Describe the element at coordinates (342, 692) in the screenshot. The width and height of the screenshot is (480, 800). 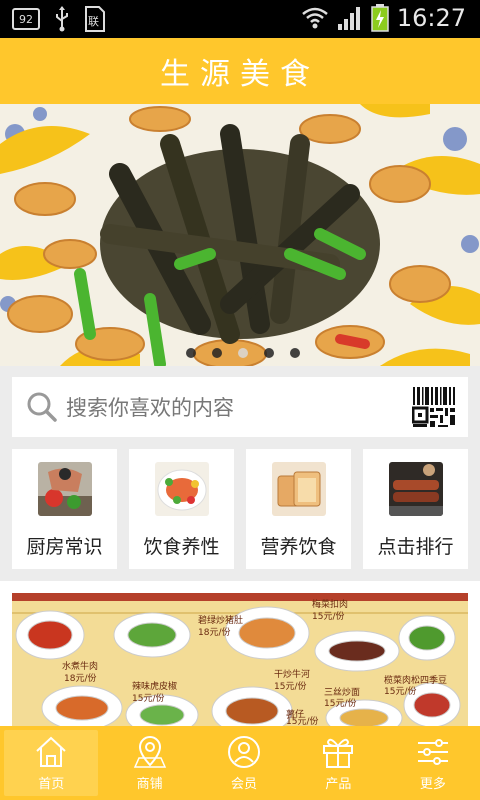
I see `poster-item-name: 三丝炒面` at that location.